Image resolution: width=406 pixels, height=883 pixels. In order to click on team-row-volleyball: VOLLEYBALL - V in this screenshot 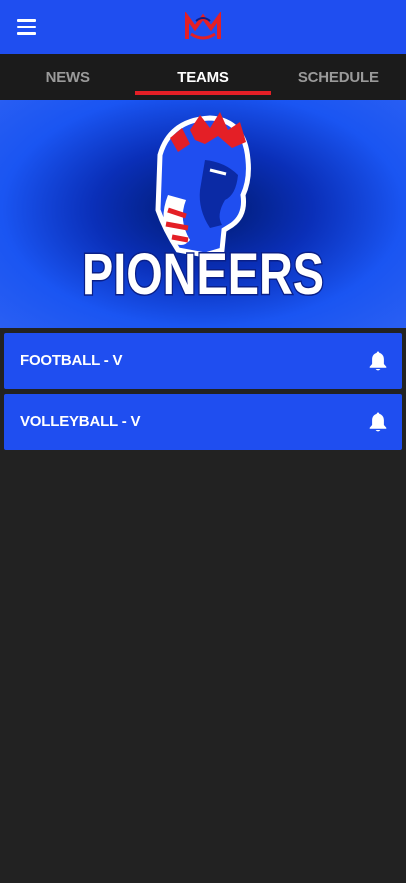, I will do `click(203, 422)`.